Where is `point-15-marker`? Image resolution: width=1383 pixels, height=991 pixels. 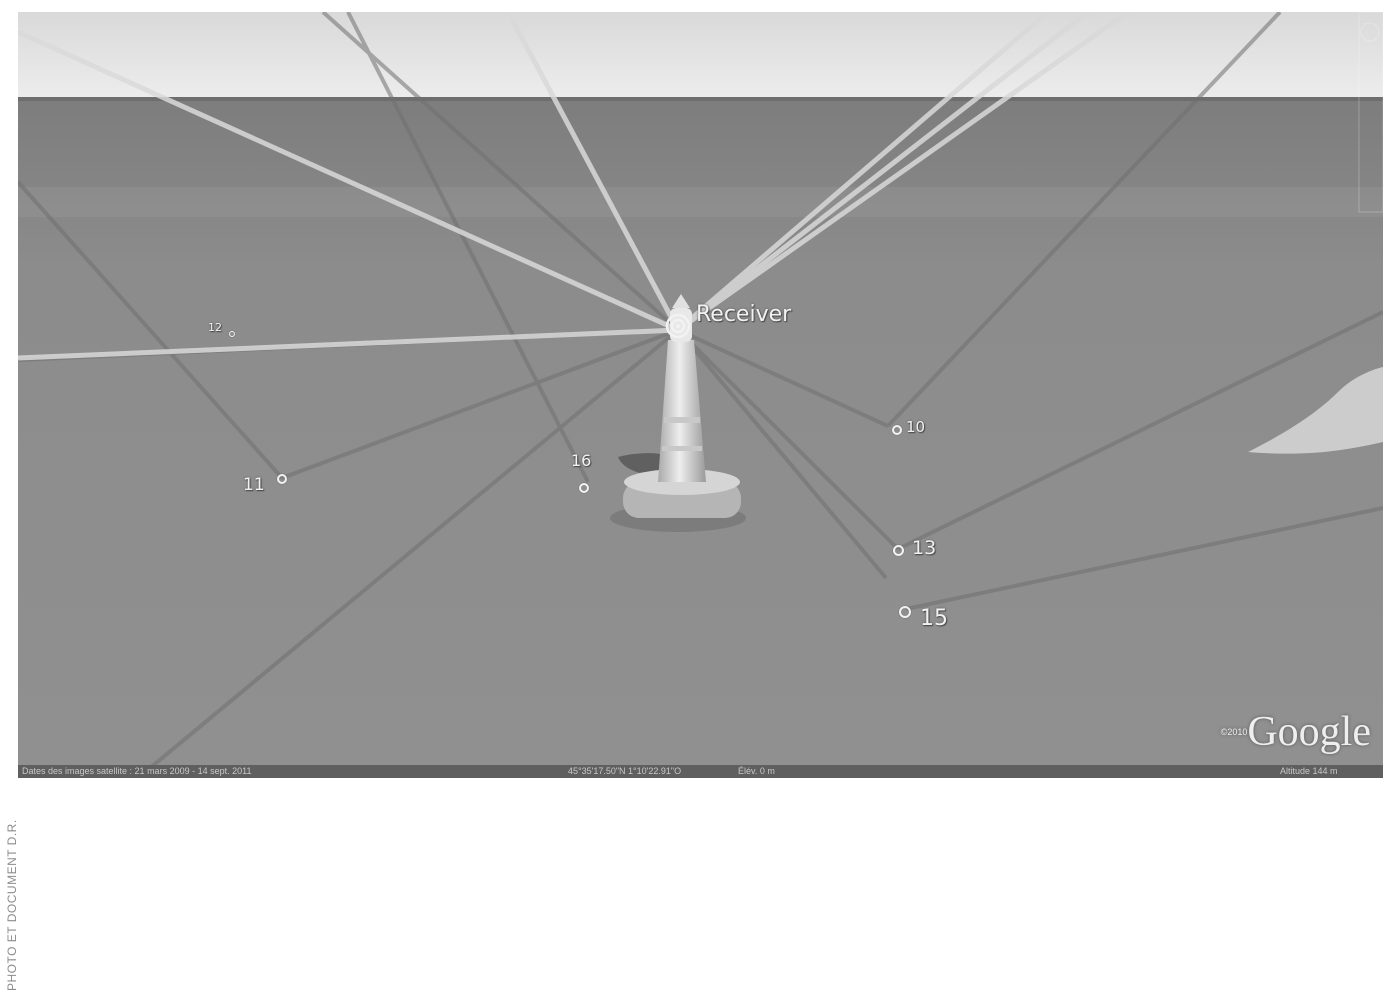
point-15-marker is located at coordinates (905, 612).